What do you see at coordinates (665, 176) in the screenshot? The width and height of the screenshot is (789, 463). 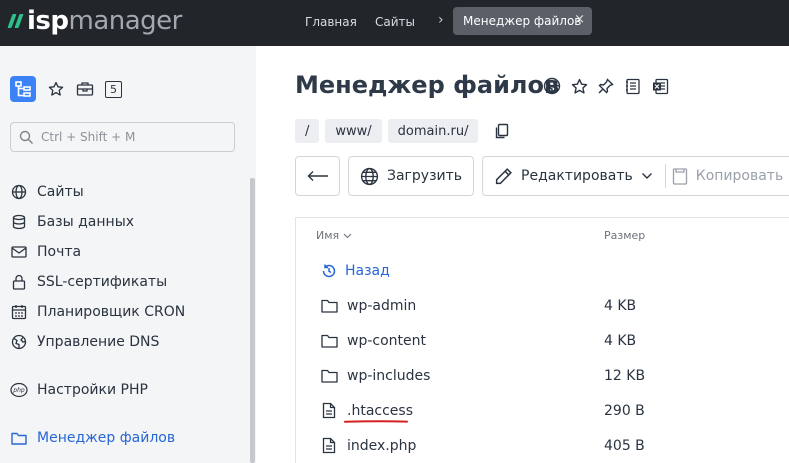 I see `toolbar-divider` at bounding box center [665, 176].